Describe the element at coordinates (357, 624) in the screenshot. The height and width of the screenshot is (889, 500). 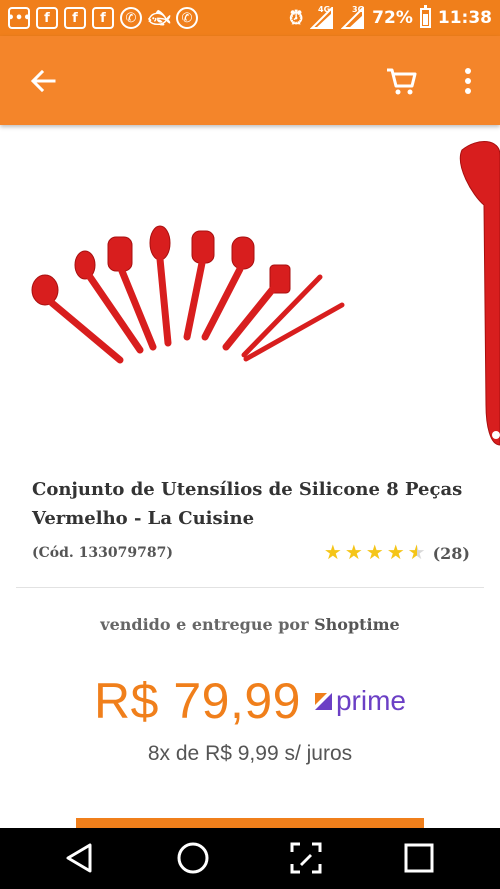
I see `seller-name: Shoptime` at that location.